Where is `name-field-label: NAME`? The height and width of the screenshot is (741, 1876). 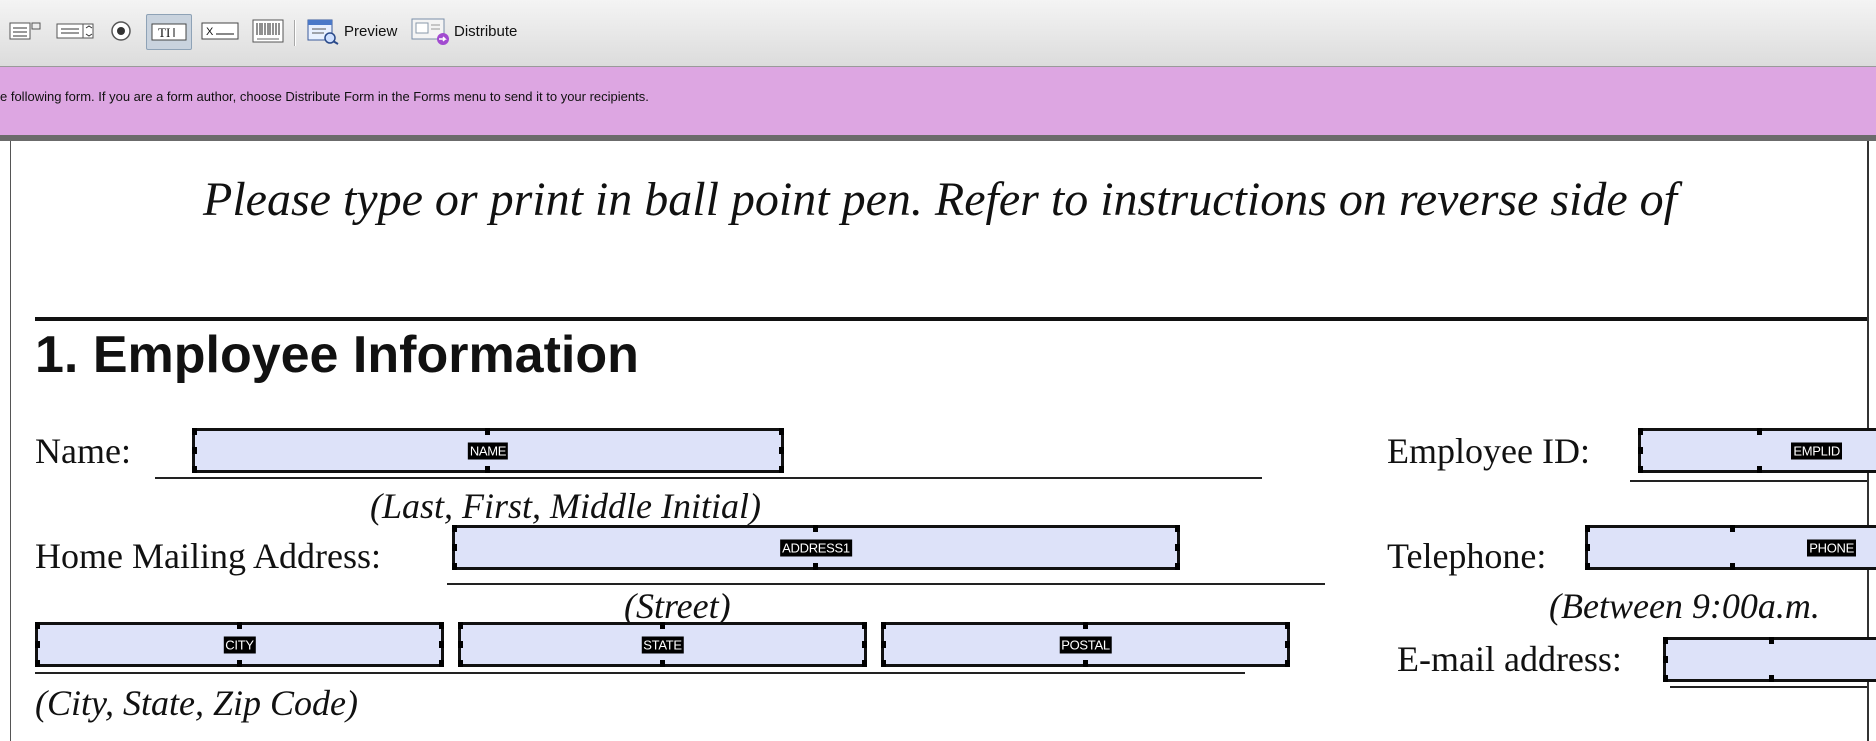
name-field-label: NAME is located at coordinates (488, 450).